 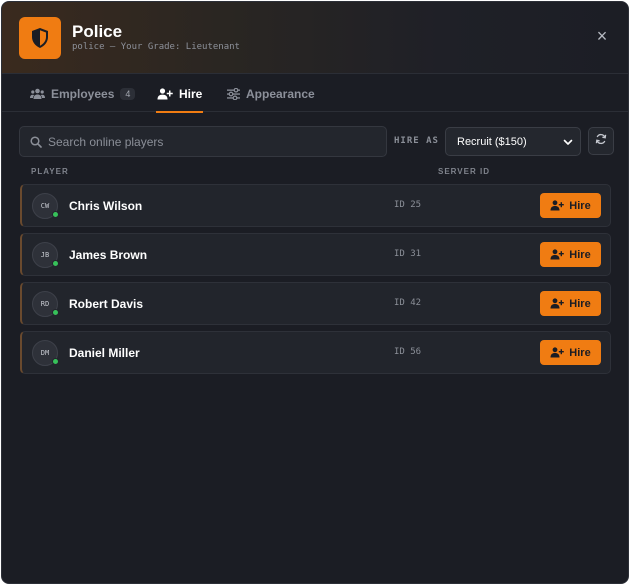 What do you see at coordinates (280, 93) in the screenshot?
I see `tab-label: Appearance` at bounding box center [280, 93].